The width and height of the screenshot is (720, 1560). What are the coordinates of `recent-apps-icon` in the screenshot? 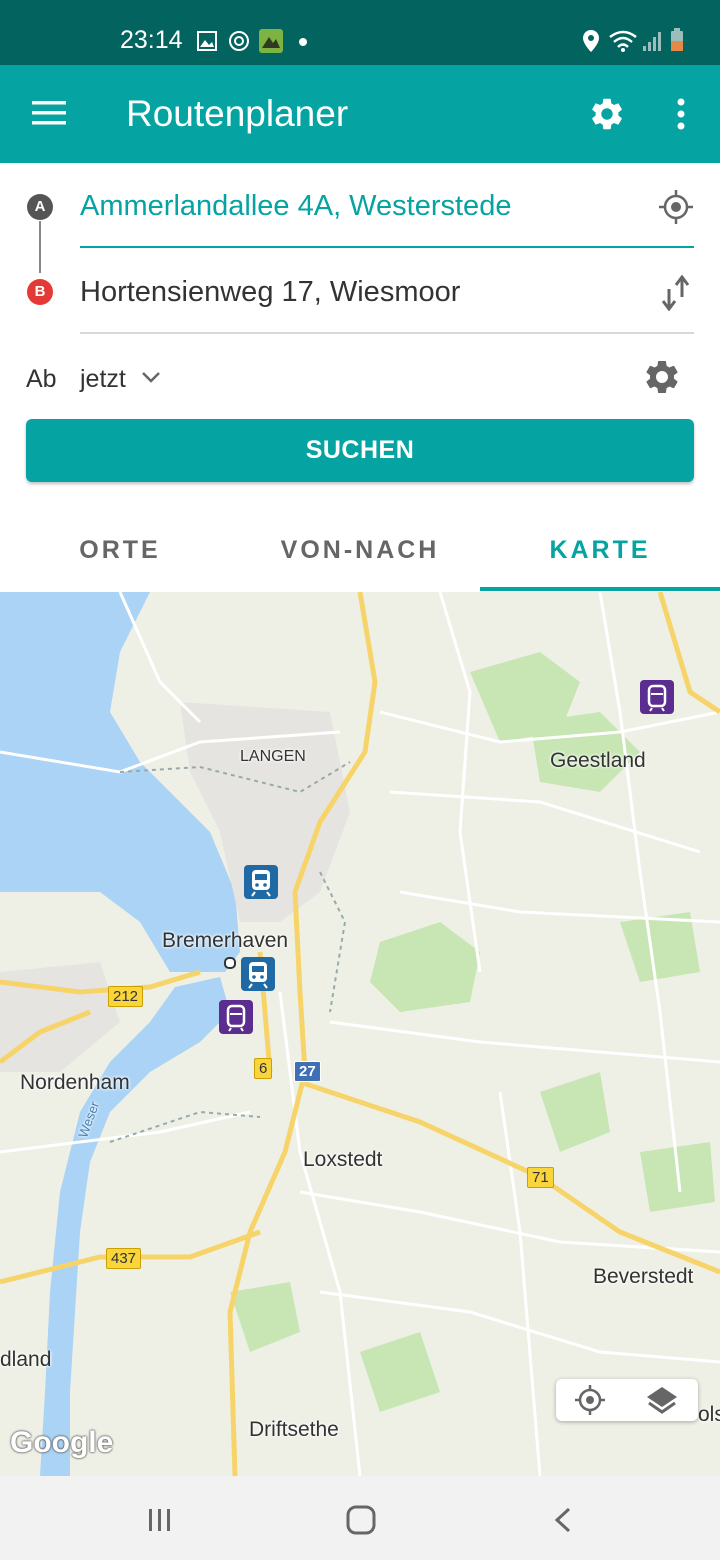 It's located at (160, 1520).